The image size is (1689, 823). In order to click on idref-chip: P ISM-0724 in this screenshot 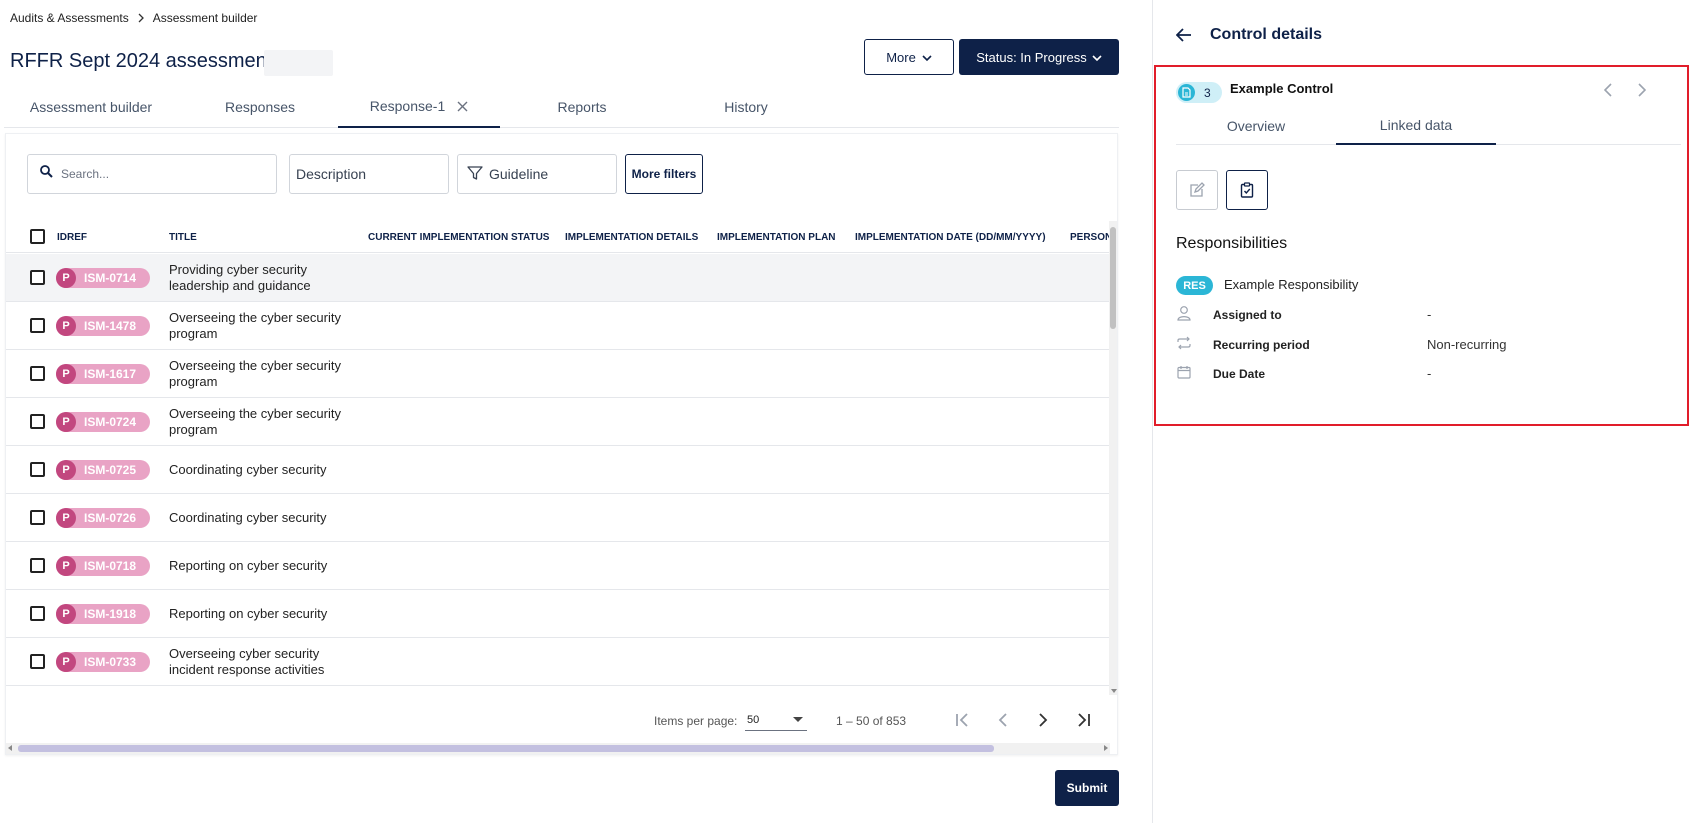, I will do `click(103, 422)`.